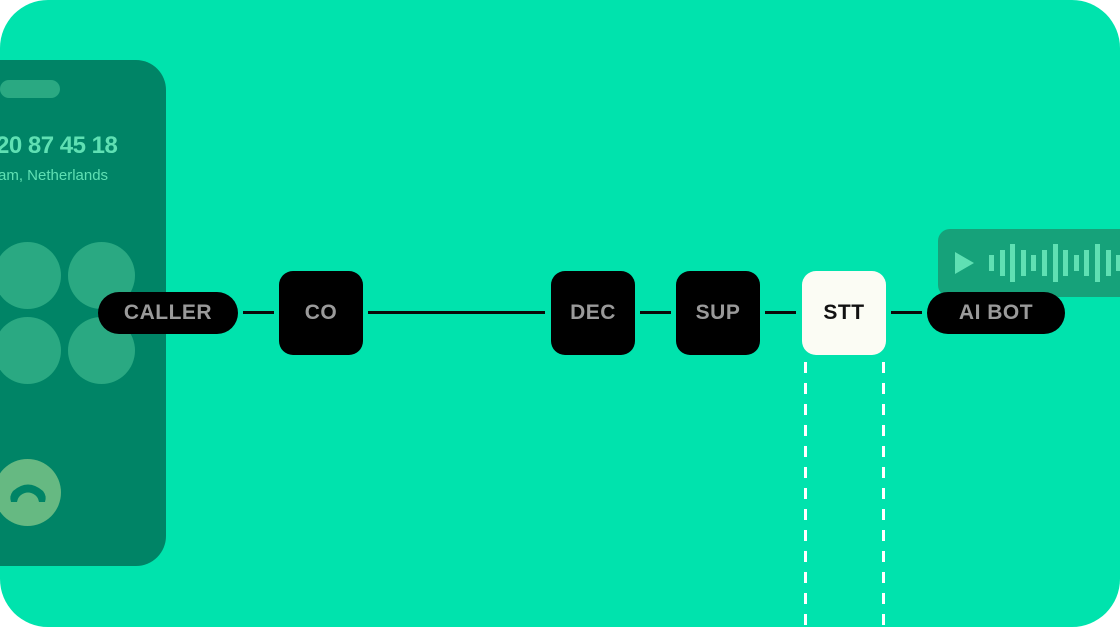  What do you see at coordinates (30, 89) in the screenshot?
I see `phone-status-bar` at bounding box center [30, 89].